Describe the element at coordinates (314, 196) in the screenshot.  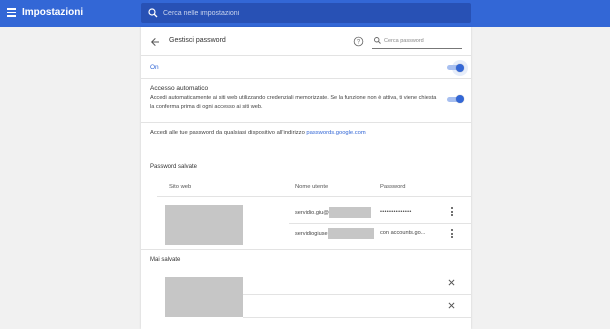
I see `table-header-divider` at that location.